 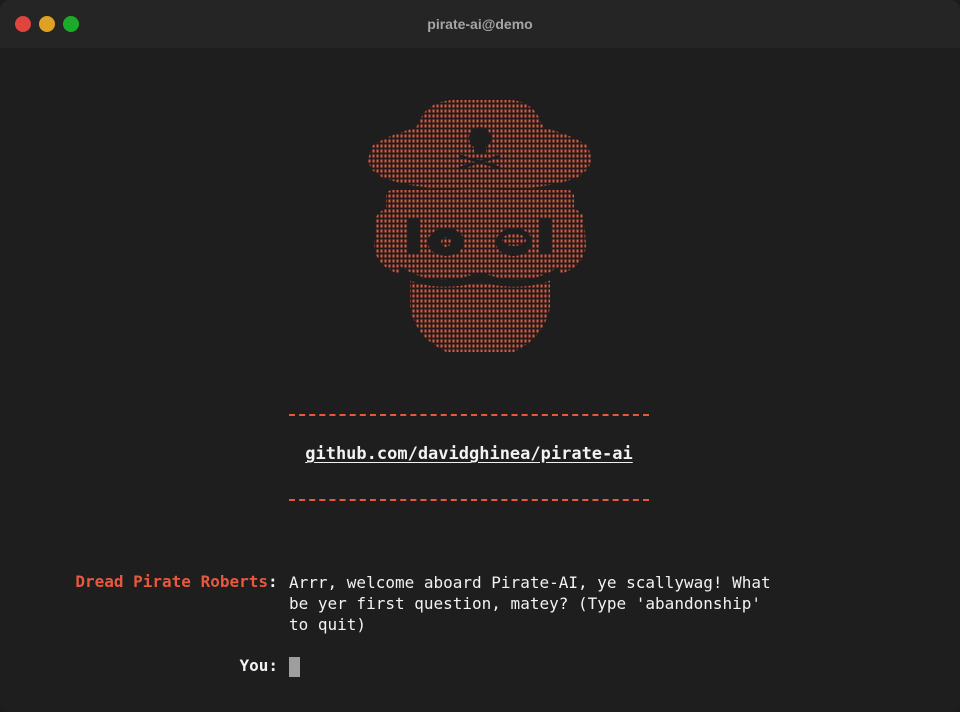 What do you see at coordinates (328, 624) in the screenshot?
I see `message-line: to quit)` at bounding box center [328, 624].